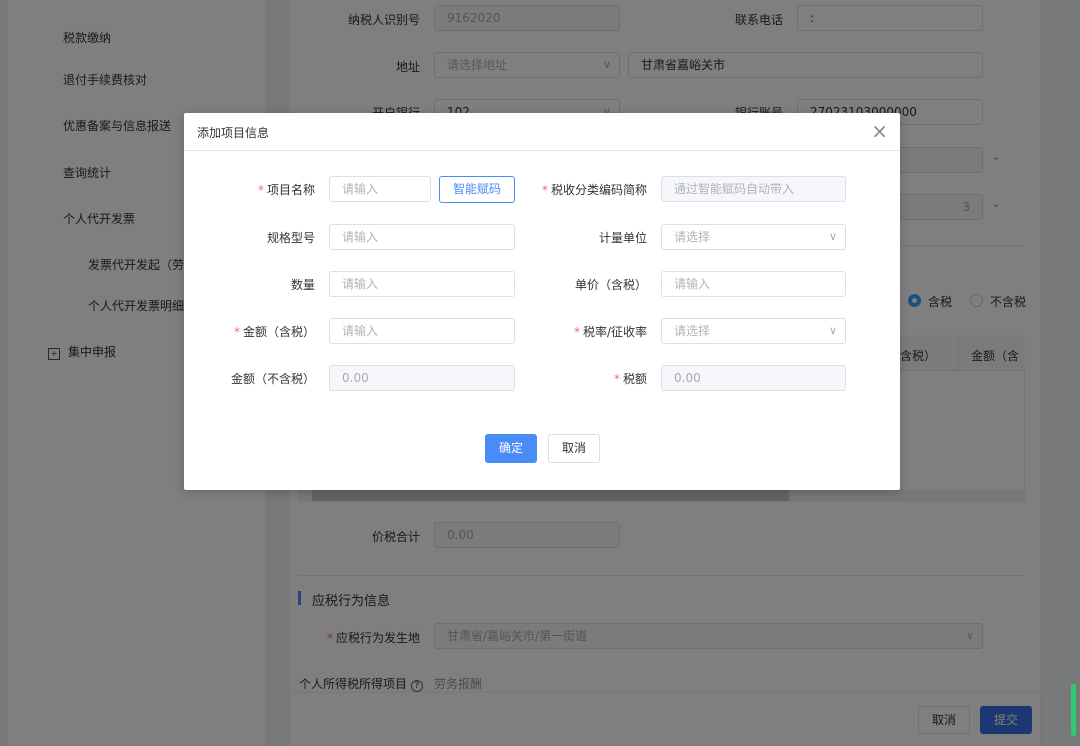  What do you see at coordinates (422, 284) in the screenshot?
I see `qty-input: 请输入` at bounding box center [422, 284].